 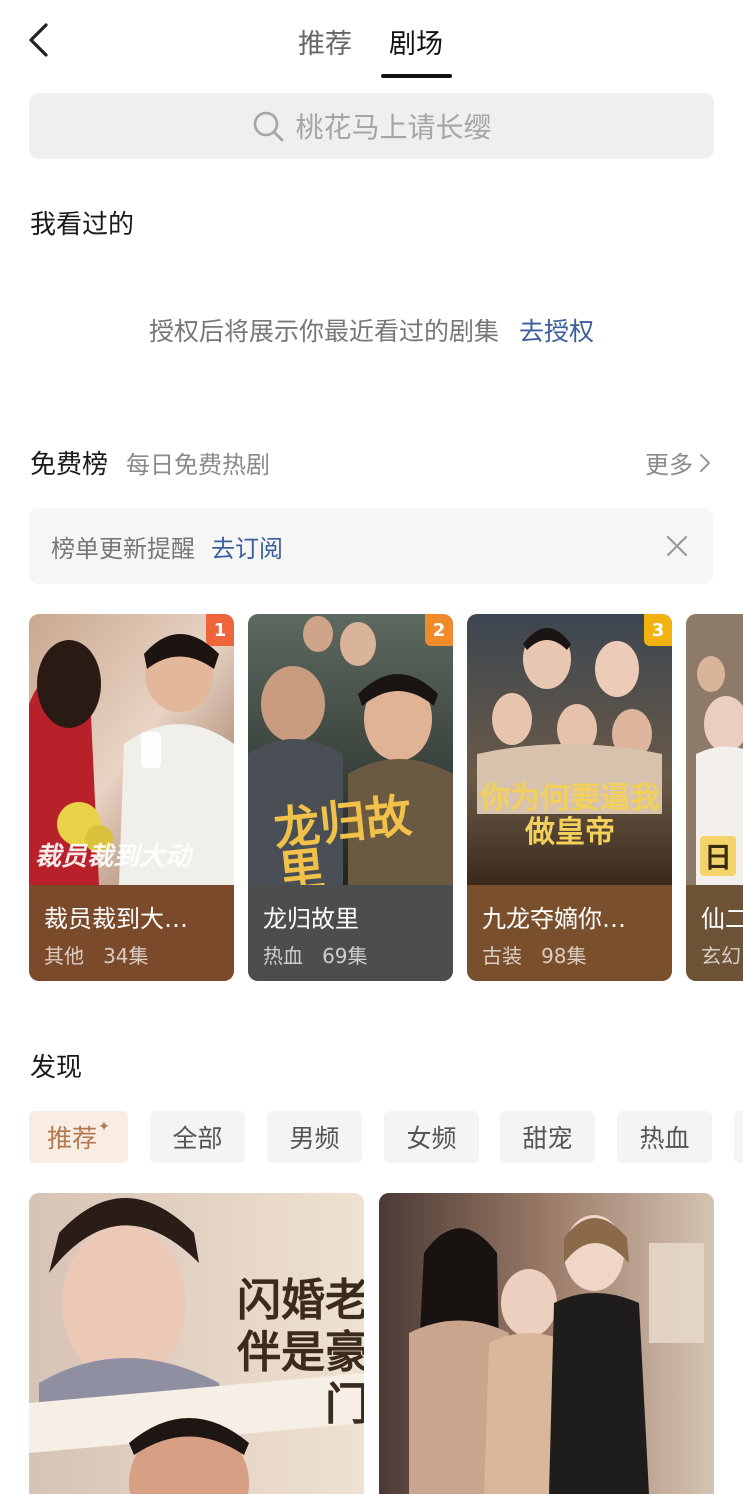 What do you see at coordinates (714, 797) in the screenshot?
I see `rank-card-4: 日 仙二 玄幻` at bounding box center [714, 797].